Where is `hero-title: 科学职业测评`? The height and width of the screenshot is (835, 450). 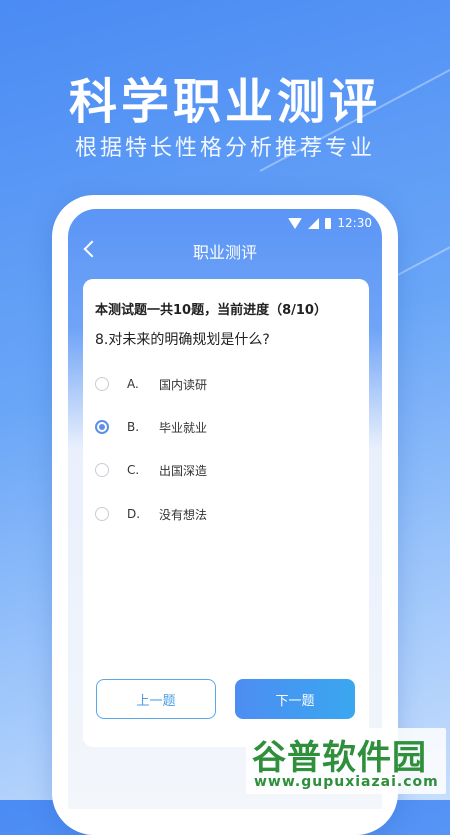
hero-title: 科学职业测评 is located at coordinates (224, 102).